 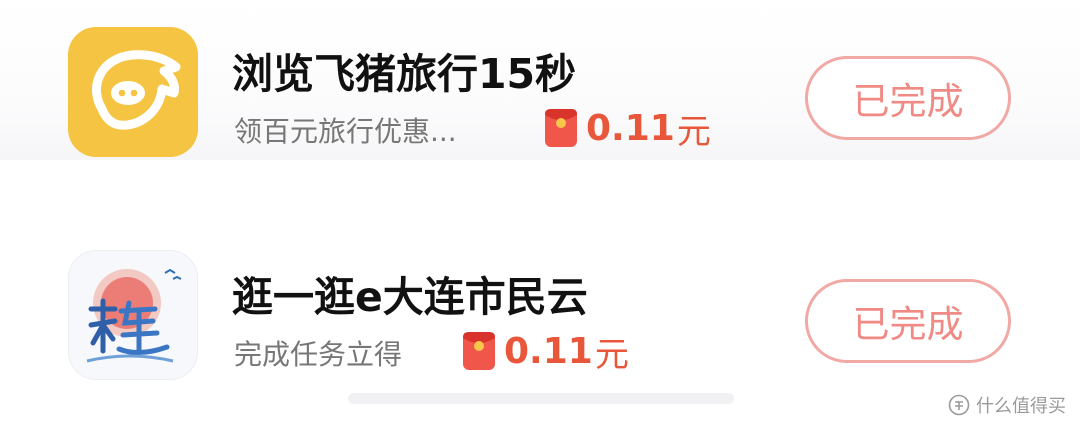 I want to click on watermark: 什么值得买, so click(x=1007, y=405).